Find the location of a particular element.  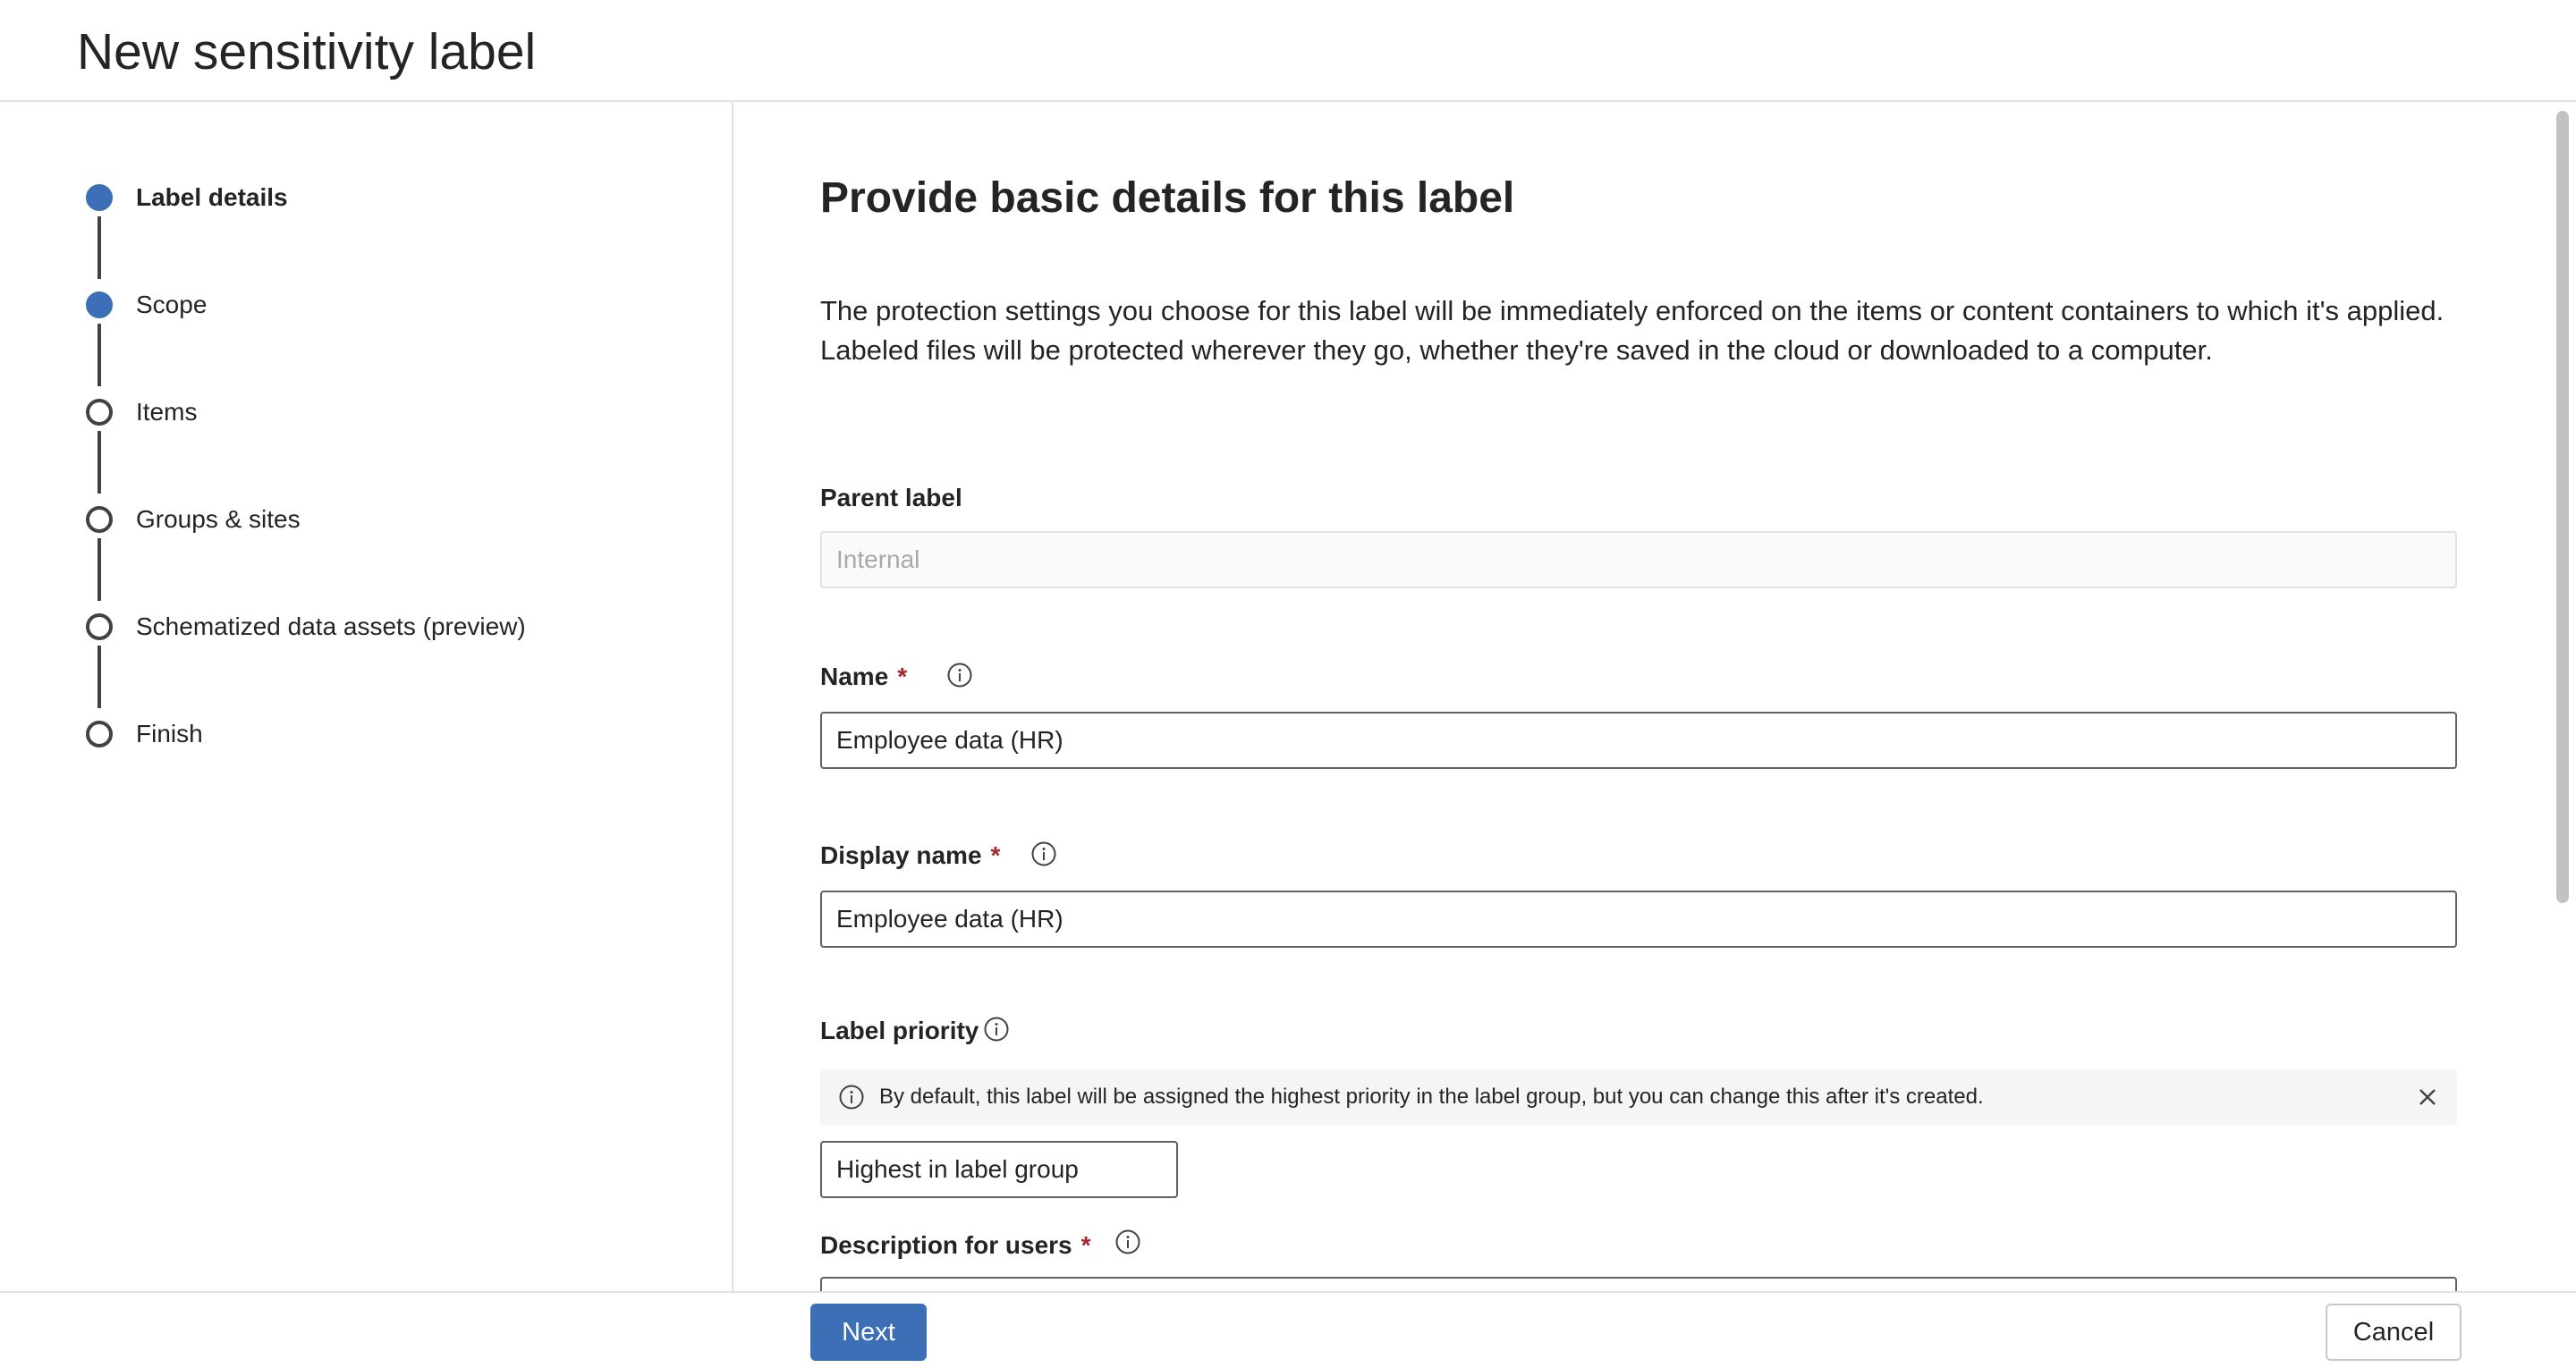

wizard-footer: Next Cancel is located at coordinates (1288, 1329).